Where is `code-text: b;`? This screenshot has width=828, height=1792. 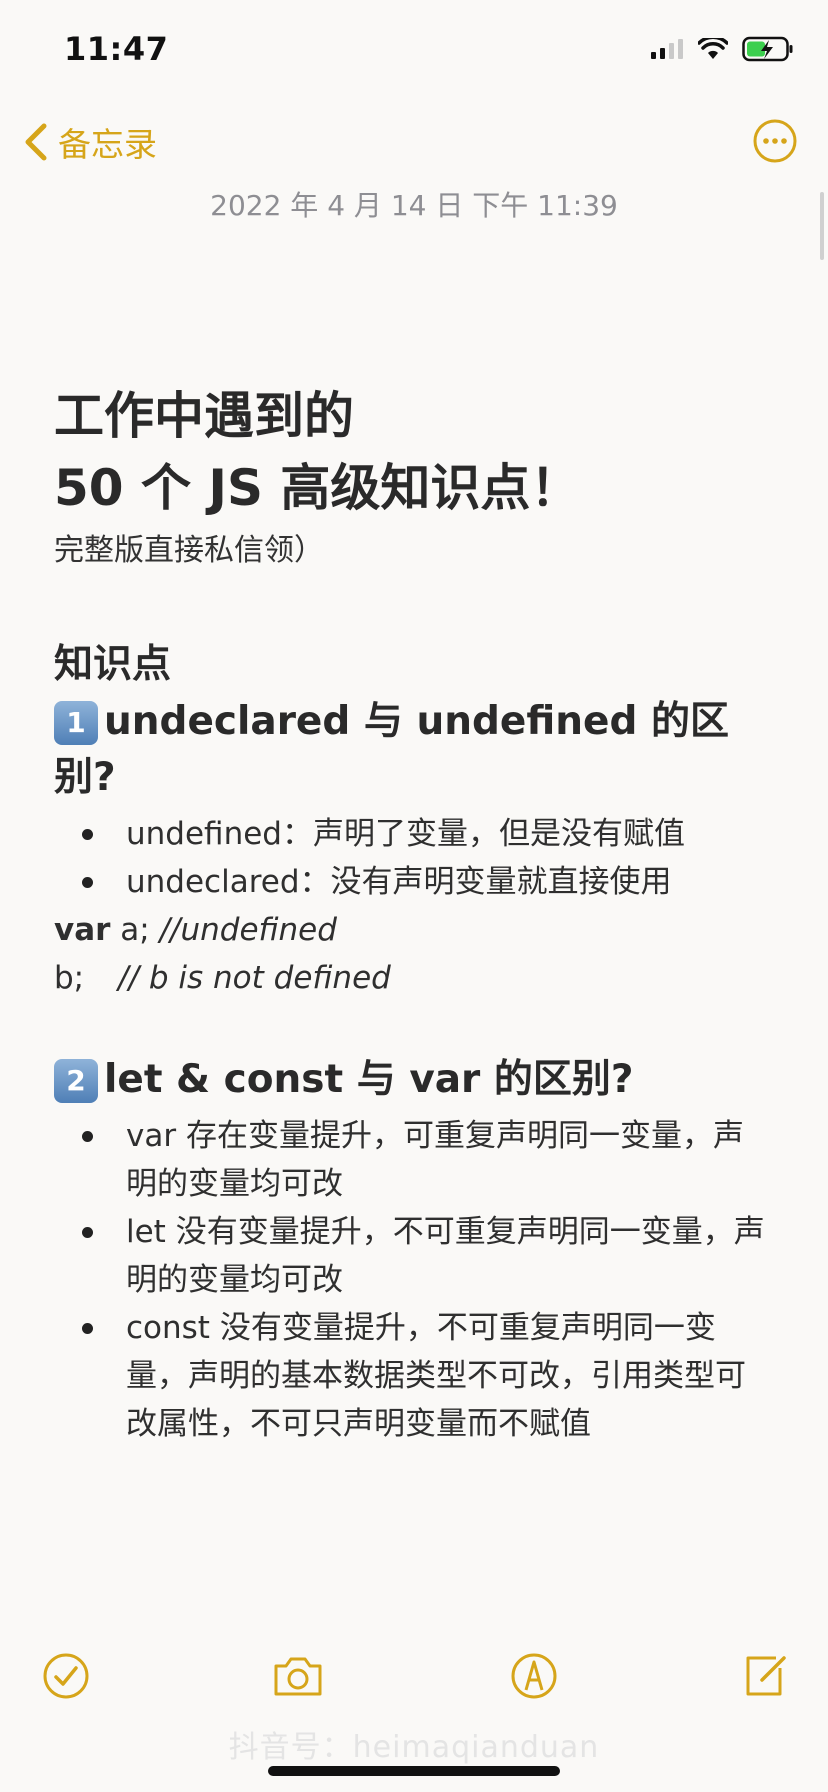 code-text: b; is located at coordinates (69, 978).